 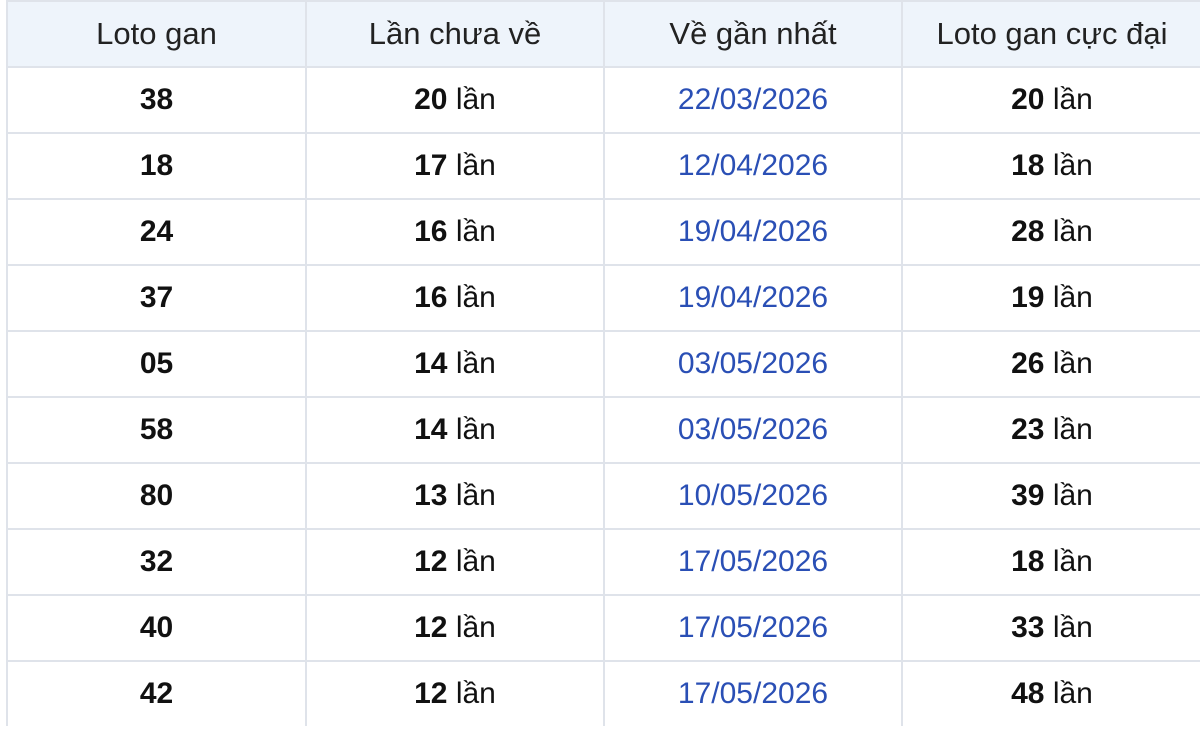 What do you see at coordinates (156, 165) in the screenshot?
I see `loto-number: 18` at bounding box center [156, 165].